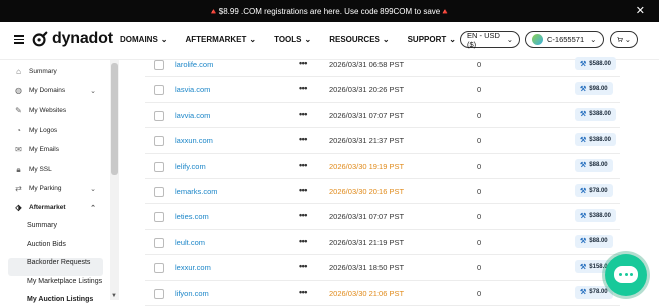  Describe the element at coordinates (18, 169) in the screenshot. I see `lock-icon: 🔒︎` at that location.